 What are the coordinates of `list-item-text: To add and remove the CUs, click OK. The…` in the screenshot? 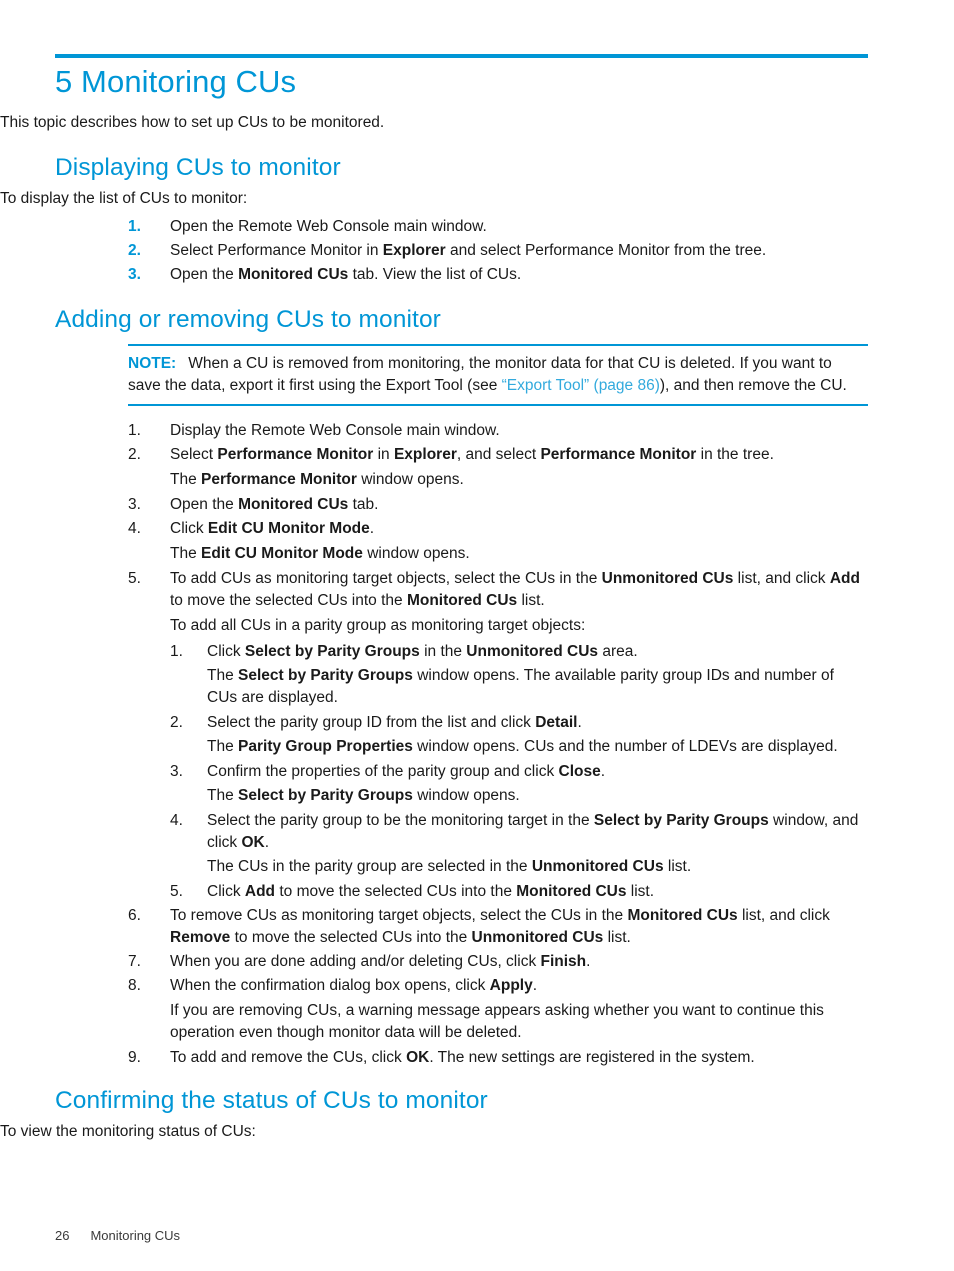 It's located at (462, 1057).